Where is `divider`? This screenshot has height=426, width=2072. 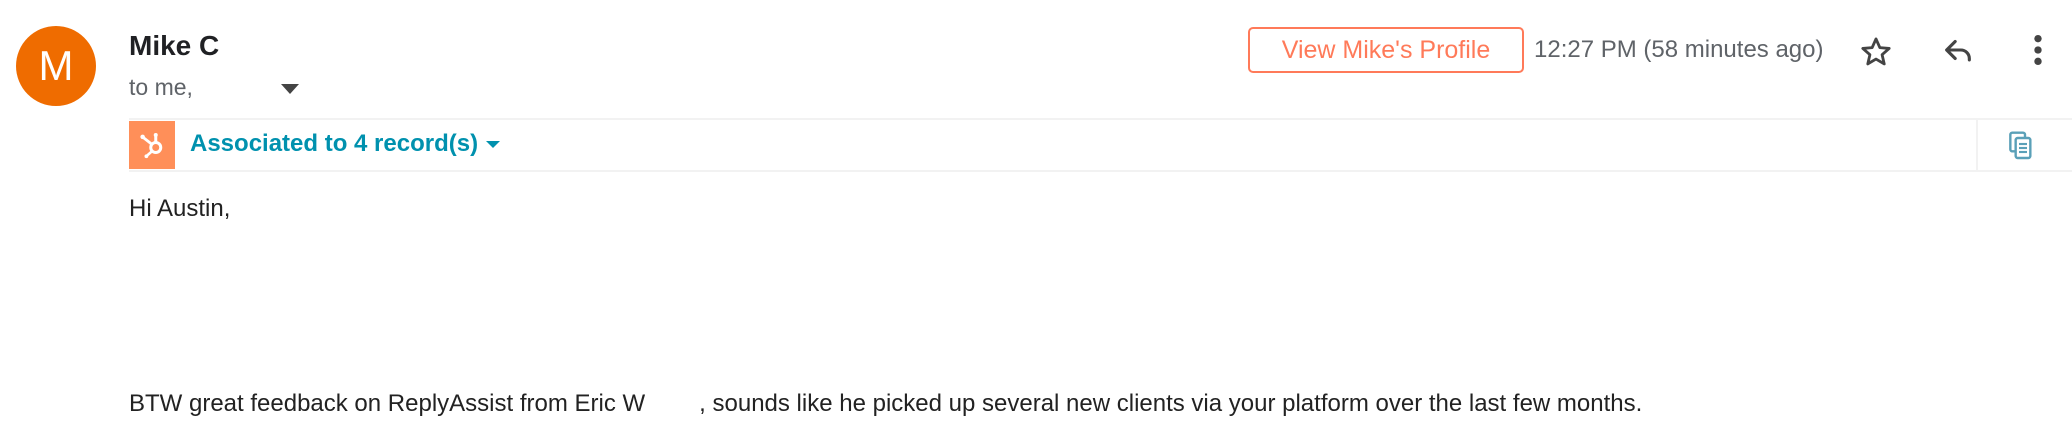
divider is located at coordinates (1977, 145).